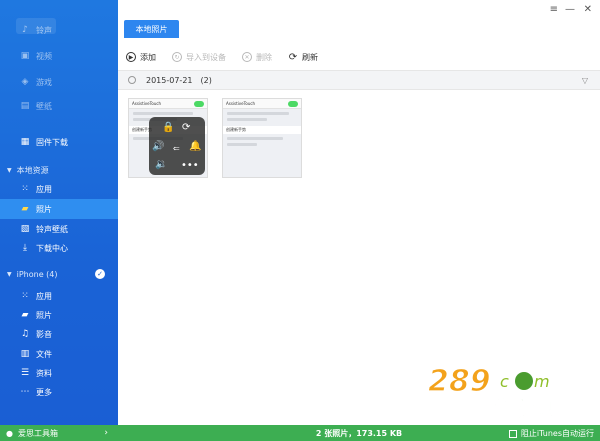 The height and width of the screenshot is (441, 600). Describe the element at coordinates (59, 392) in the screenshot. I see `sidebar-item-device-more: ⋯ 更多` at that location.